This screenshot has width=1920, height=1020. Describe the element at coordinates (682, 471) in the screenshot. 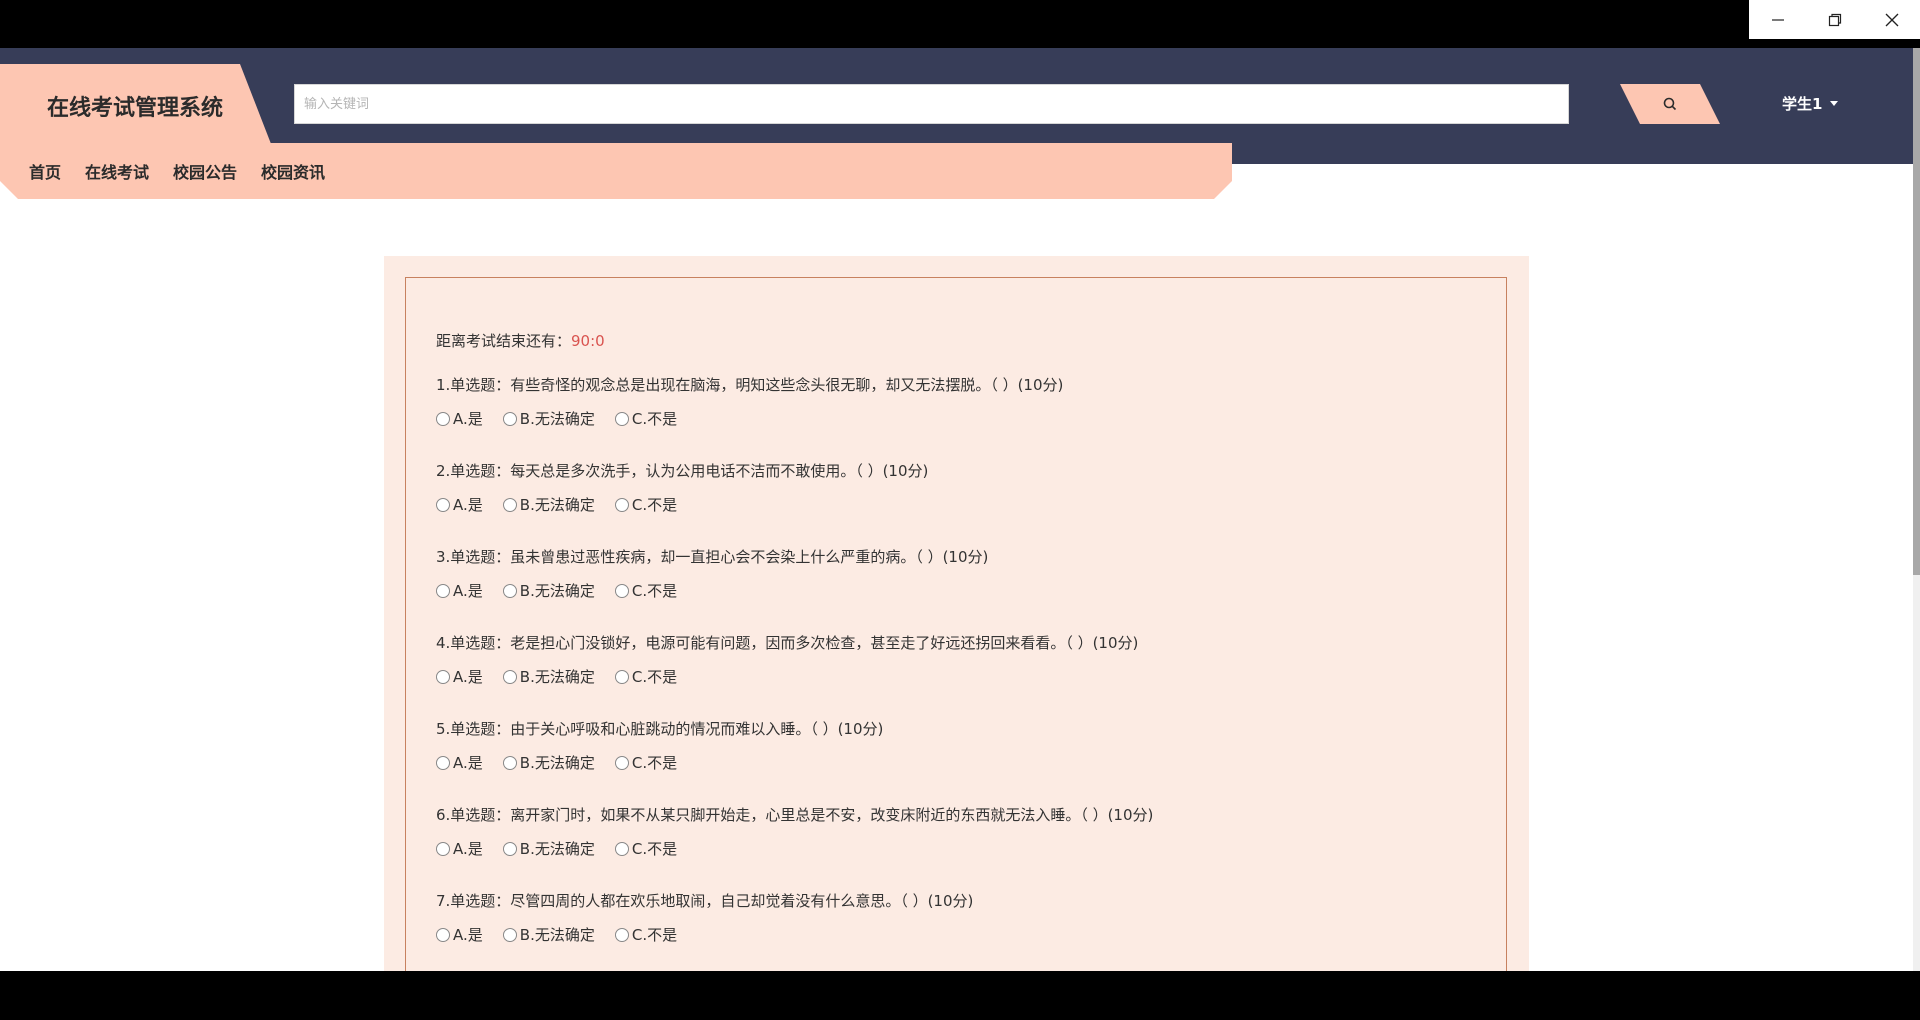

I see `question-text: 2.单选题：每天总是多次洗手，认为公用电话不洁而不敢使用。（ ）(10分)` at that location.